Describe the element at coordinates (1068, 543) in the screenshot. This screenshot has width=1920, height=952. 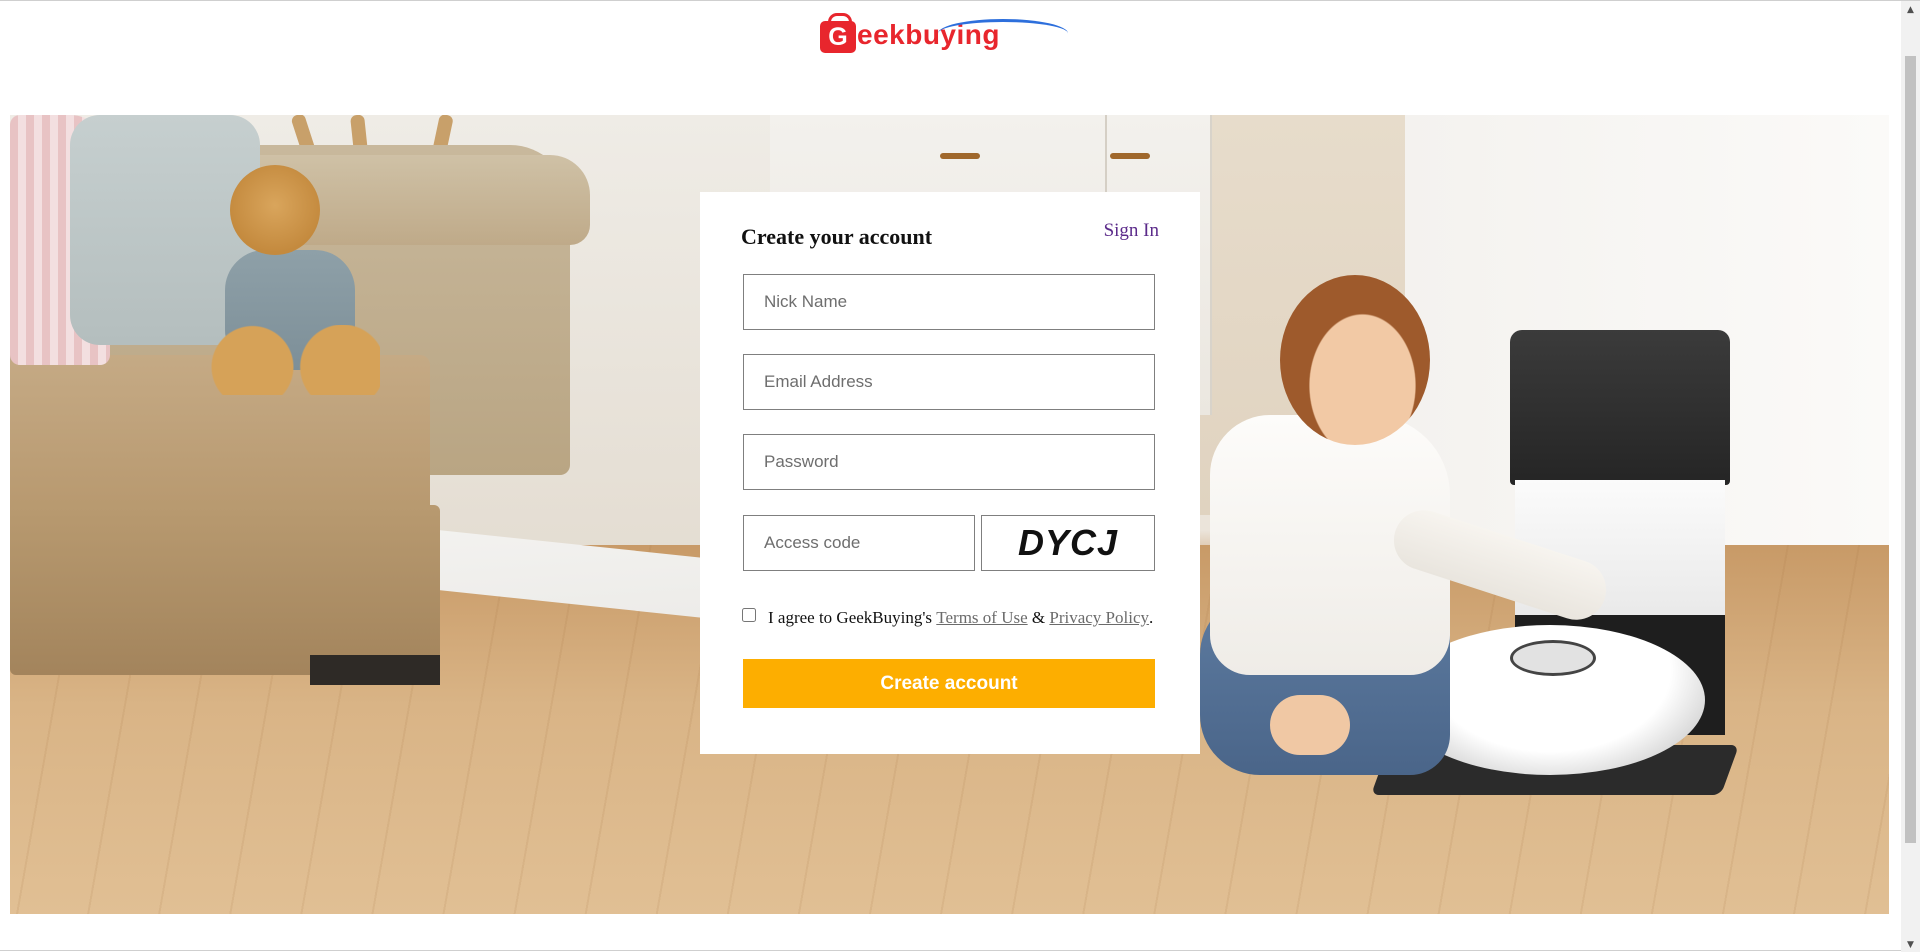
I see `captcha-image: DYCJ` at that location.